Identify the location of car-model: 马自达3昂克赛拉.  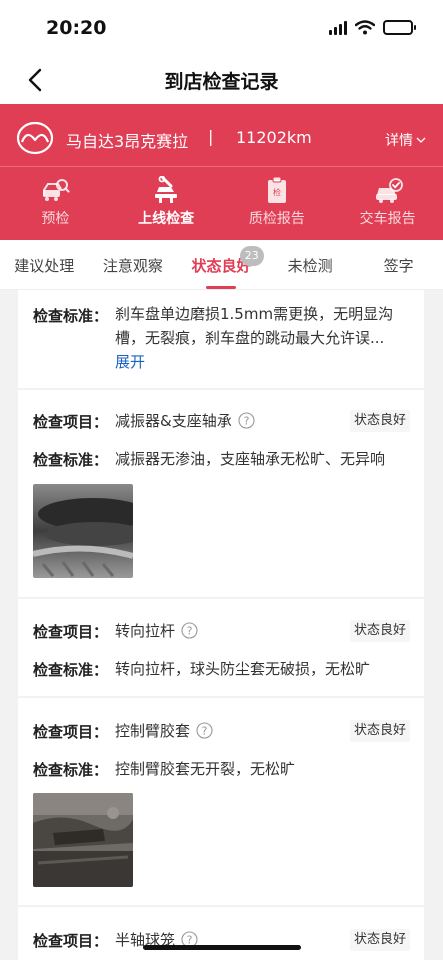
(127, 141).